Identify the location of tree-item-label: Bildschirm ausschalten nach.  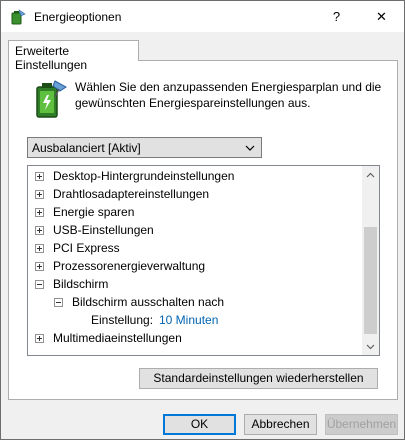
(148, 302).